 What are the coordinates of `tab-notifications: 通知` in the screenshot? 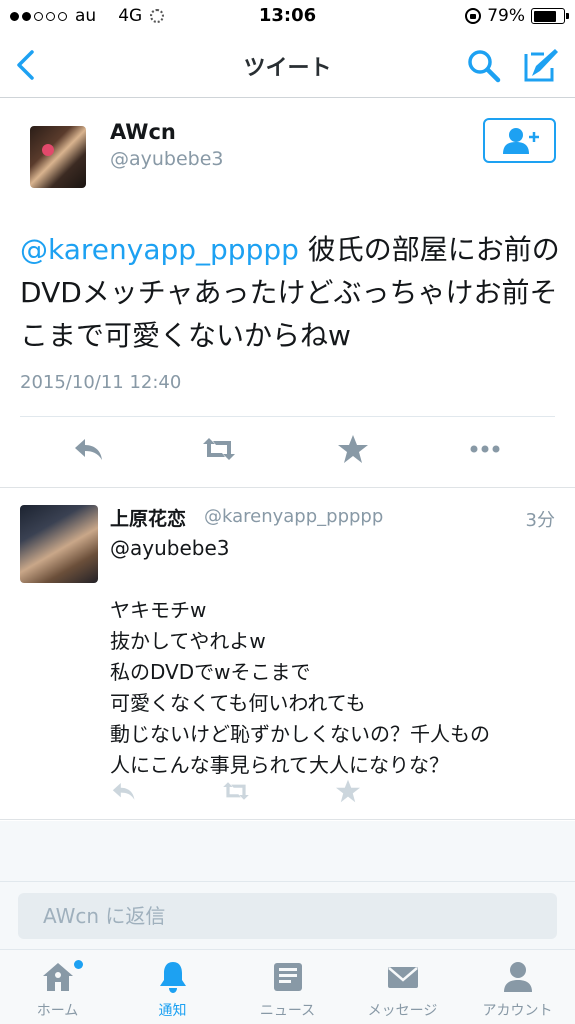 It's located at (172, 987).